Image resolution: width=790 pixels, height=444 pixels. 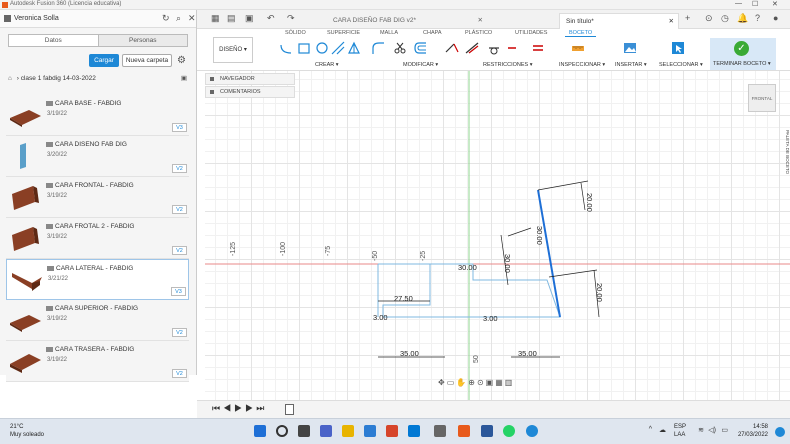 I want to click on close-button: ✕, so click(x=775, y=4).